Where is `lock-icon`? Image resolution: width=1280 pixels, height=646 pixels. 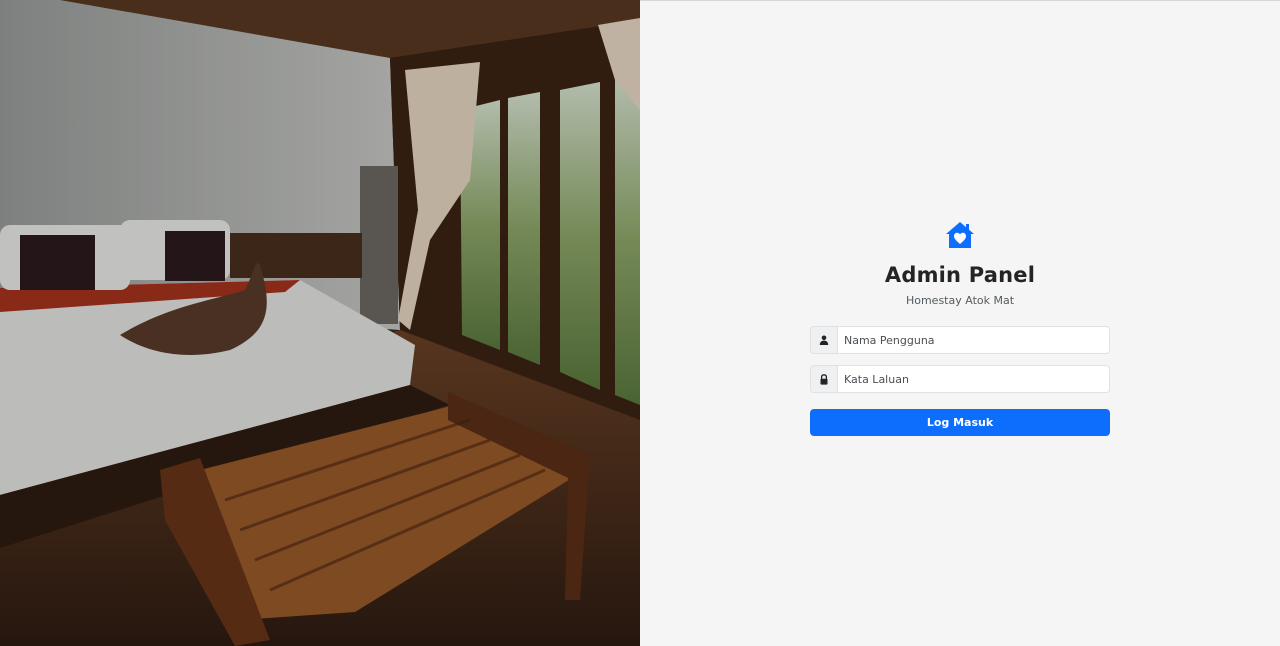
lock-icon is located at coordinates (824, 379).